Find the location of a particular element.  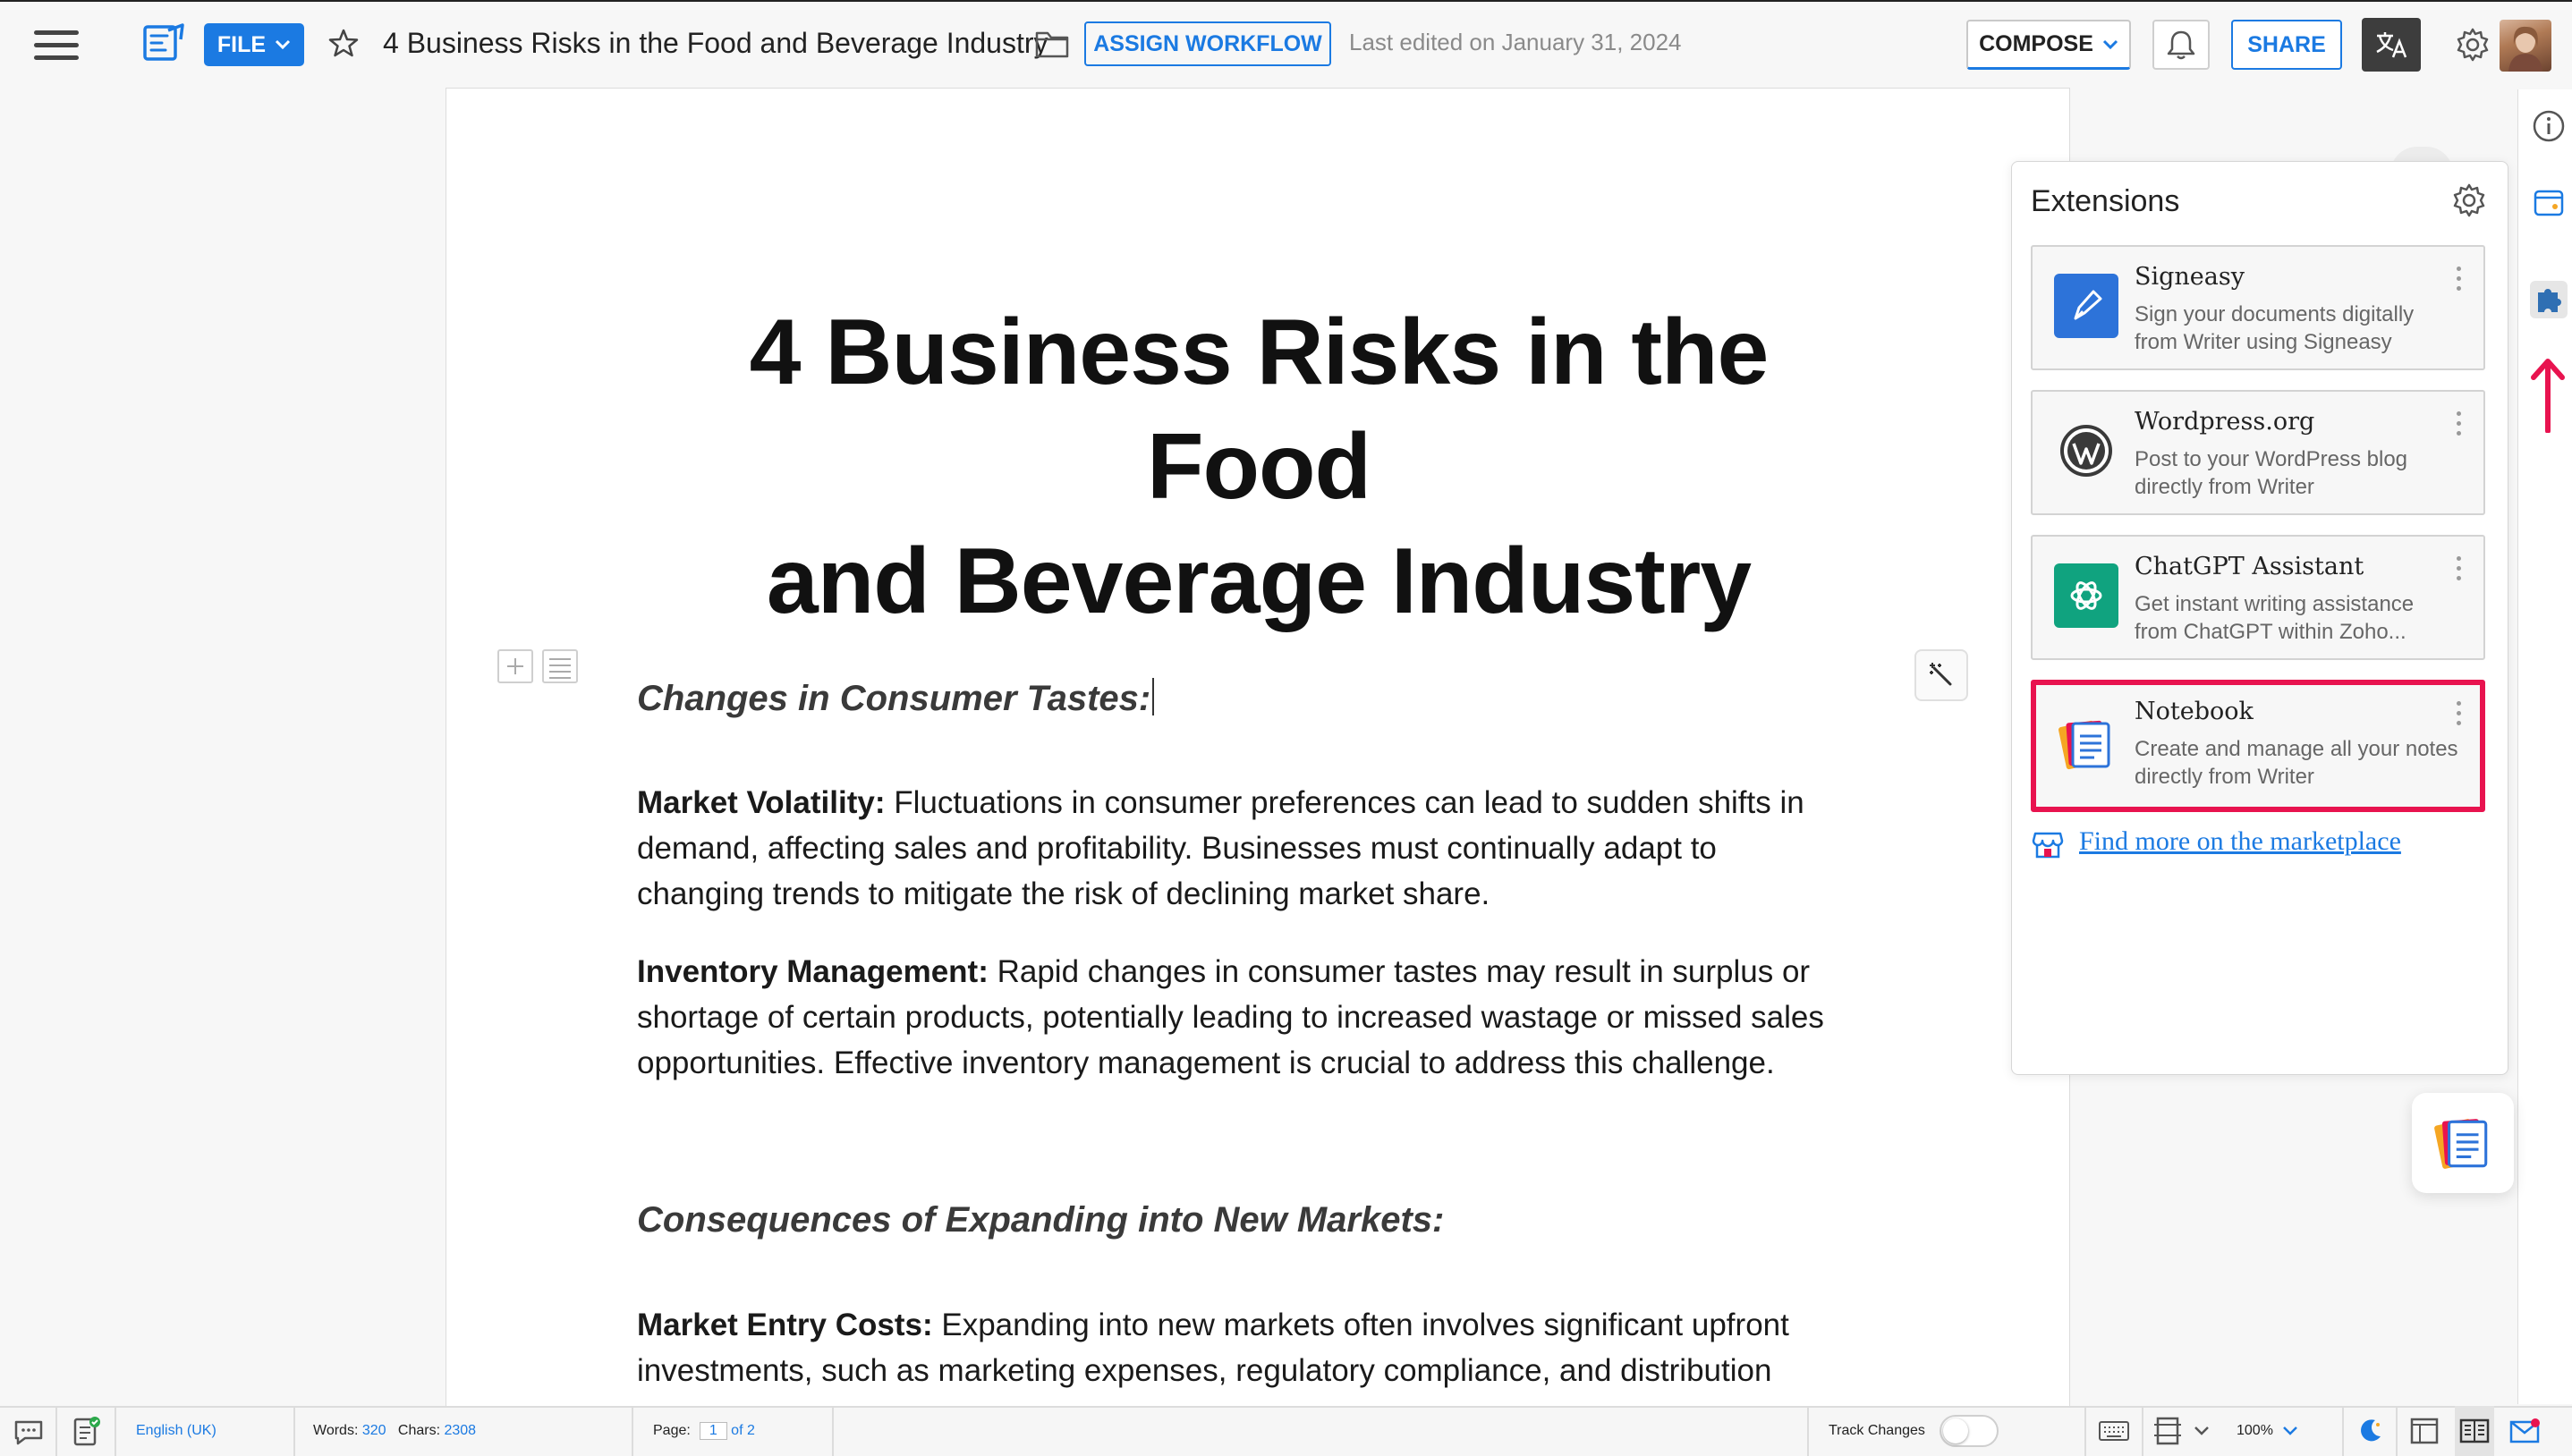

translate-button is located at coordinates (2392, 45).